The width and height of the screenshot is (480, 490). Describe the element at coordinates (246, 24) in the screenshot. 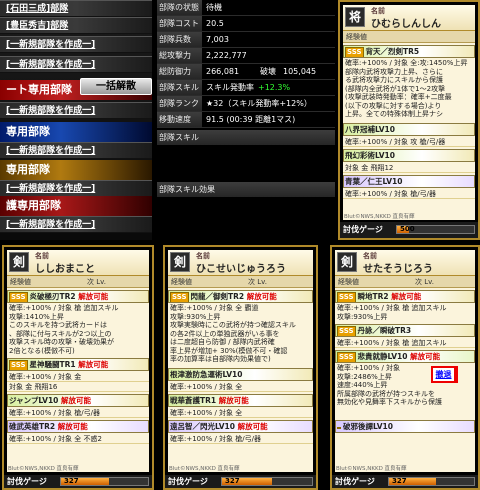

I see `stat-row: 部隊コスト 20.5` at that location.